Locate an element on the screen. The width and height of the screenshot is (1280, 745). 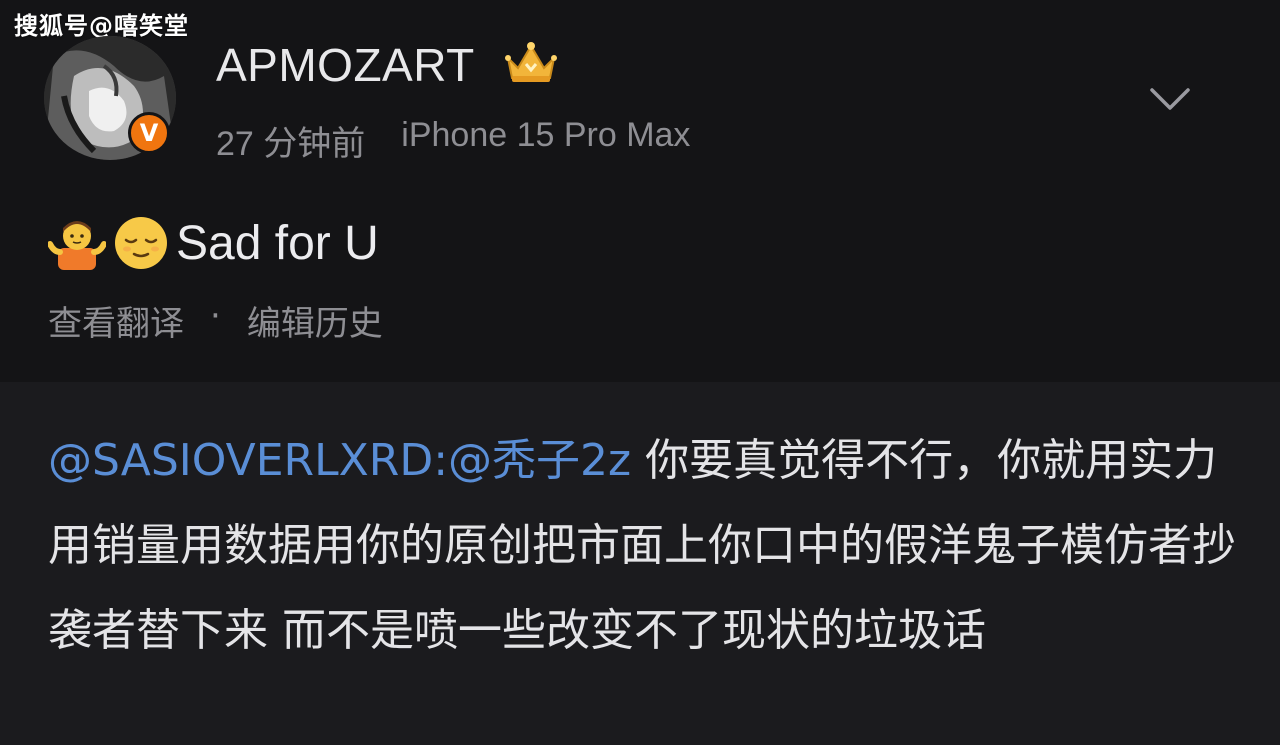
verified-badge-icon: V is located at coordinates (149, 133).